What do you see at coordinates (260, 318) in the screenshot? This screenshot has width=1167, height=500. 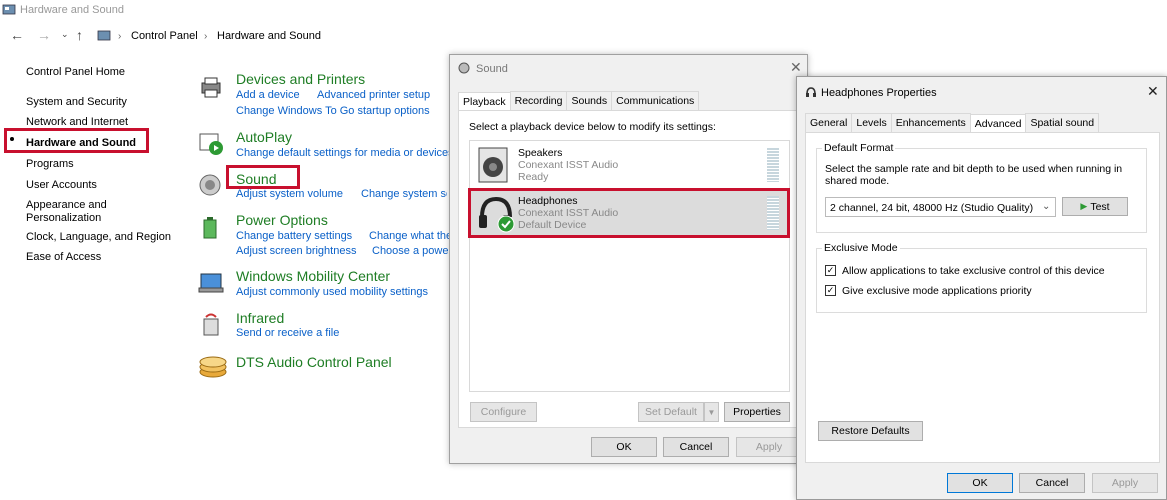 I see `infrared-title: Infrared` at bounding box center [260, 318].